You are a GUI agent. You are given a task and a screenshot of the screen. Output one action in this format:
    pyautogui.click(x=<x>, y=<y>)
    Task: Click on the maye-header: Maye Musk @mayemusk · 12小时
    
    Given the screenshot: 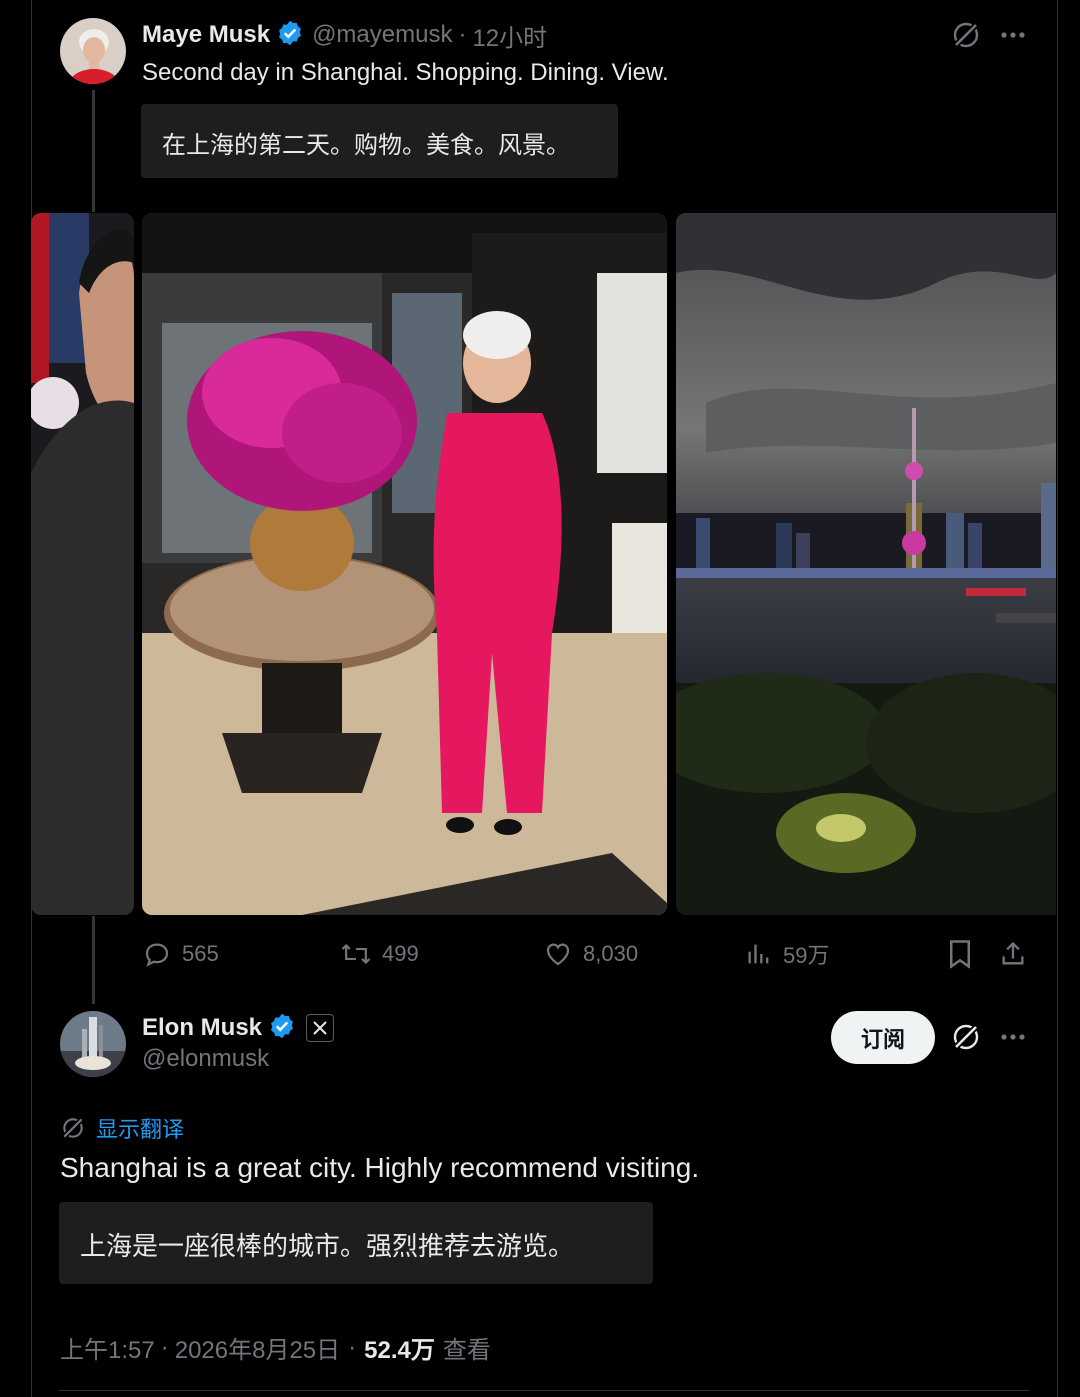 What is the action you would take?
    pyautogui.click(x=344, y=35)
    